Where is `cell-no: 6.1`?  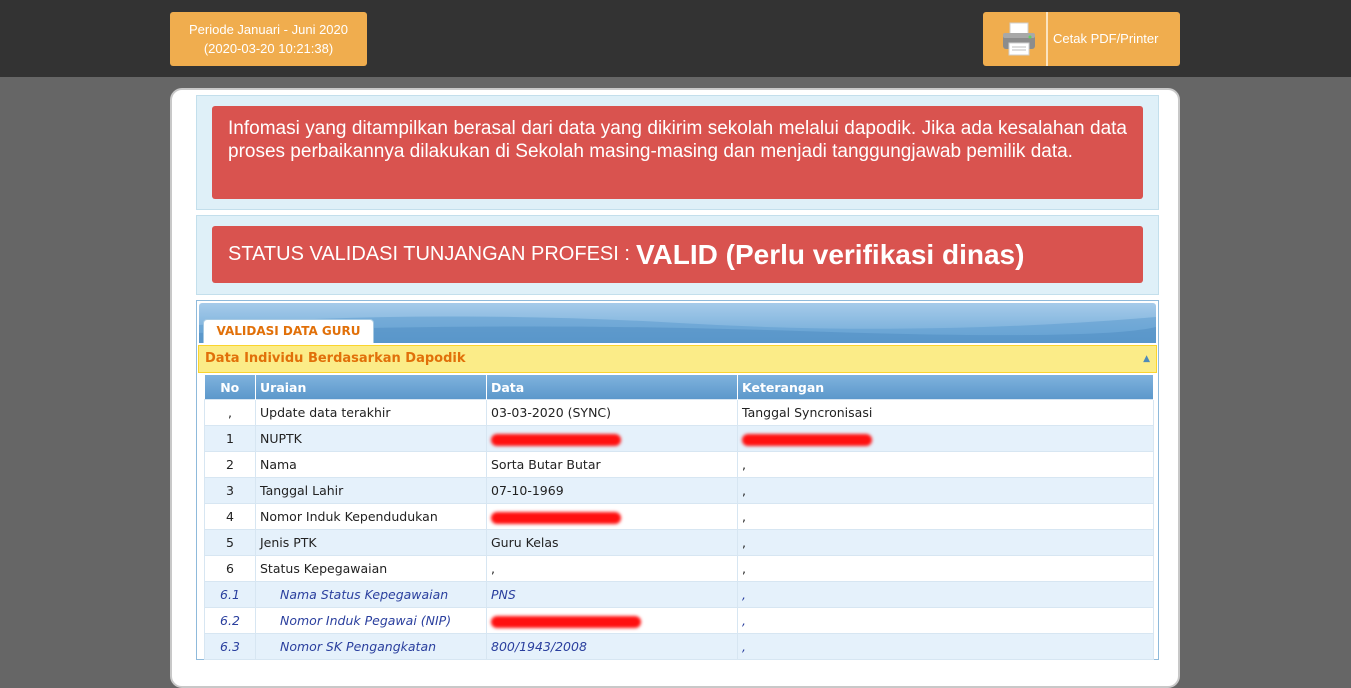 cell-no: 6.1 is located at coordinates (230, 594).